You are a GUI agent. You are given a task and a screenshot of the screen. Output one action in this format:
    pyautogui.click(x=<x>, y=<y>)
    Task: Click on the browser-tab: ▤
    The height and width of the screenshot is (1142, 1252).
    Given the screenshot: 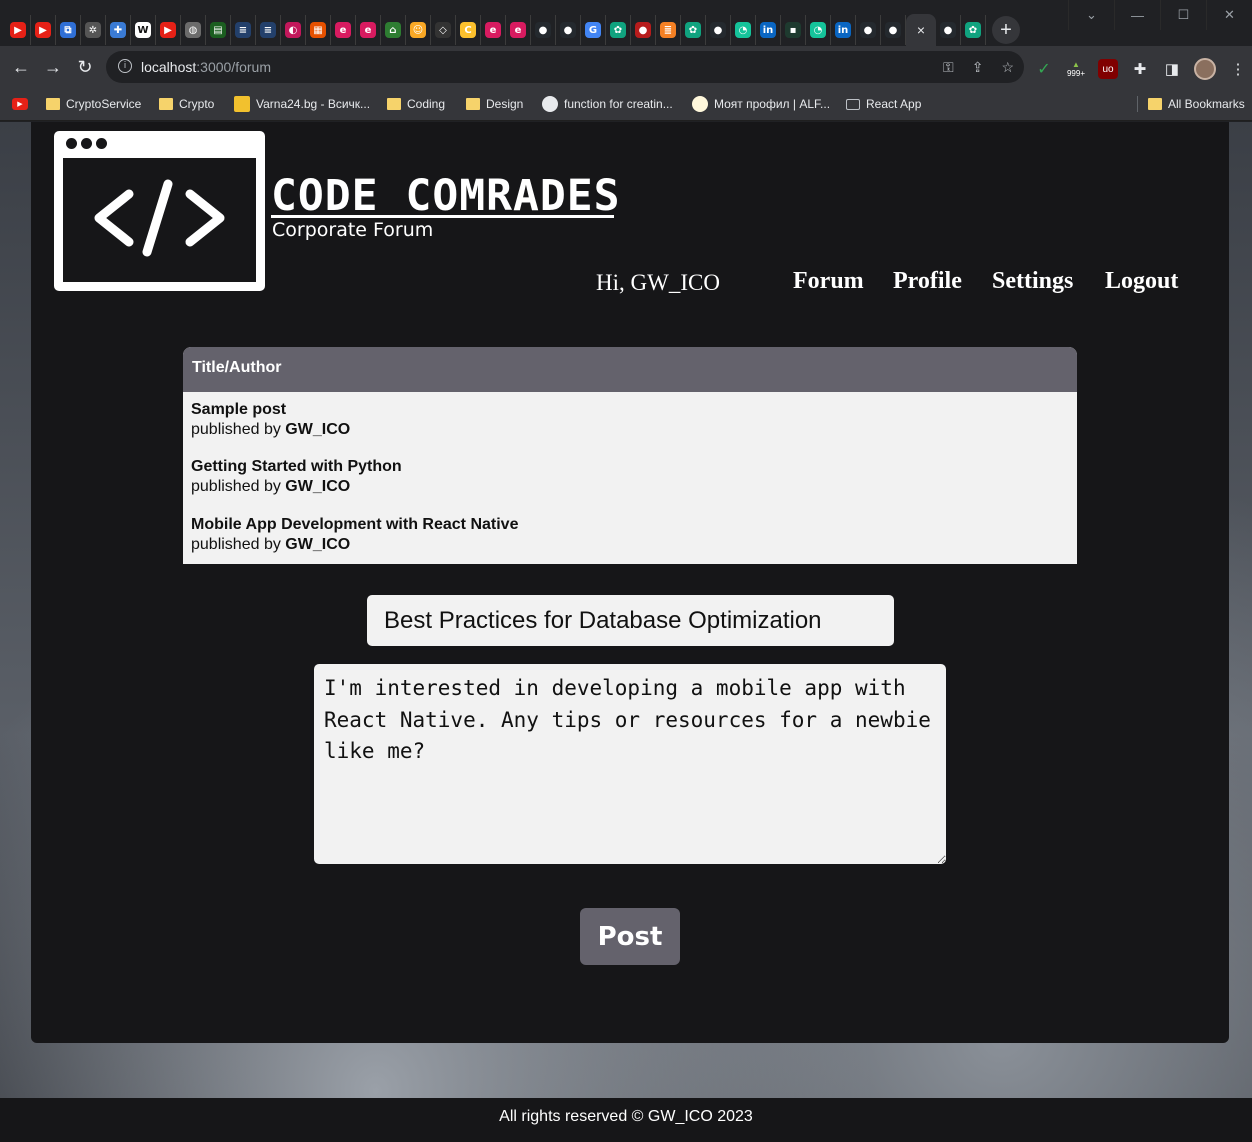 What is the action you would take?
    pyautogui.click(x=218, y=30)
    